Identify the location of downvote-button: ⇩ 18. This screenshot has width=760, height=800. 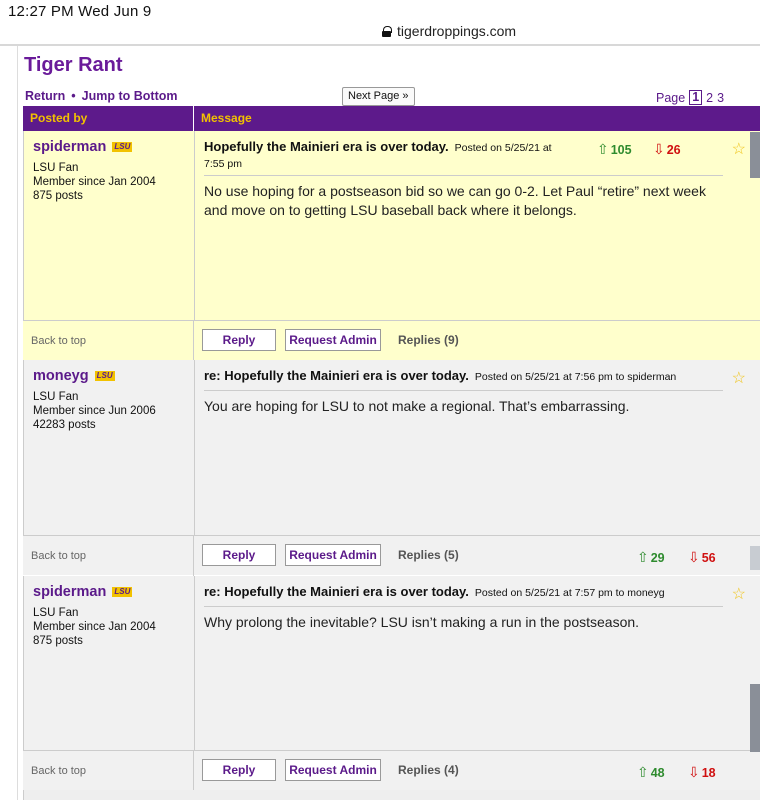
(702, 772).